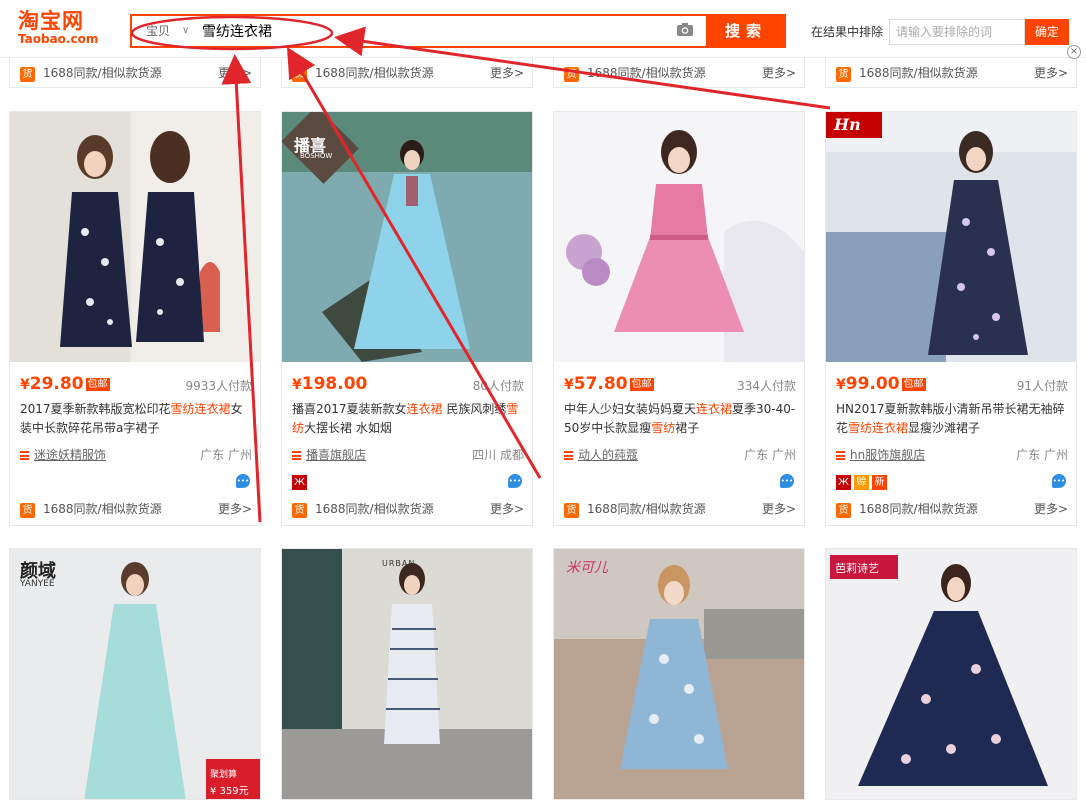 The height and width of the screenshot is (800, 1086). I want to click on partial-card-1: 货 1688同款/相似款货源 更多>, so click(135, 73).